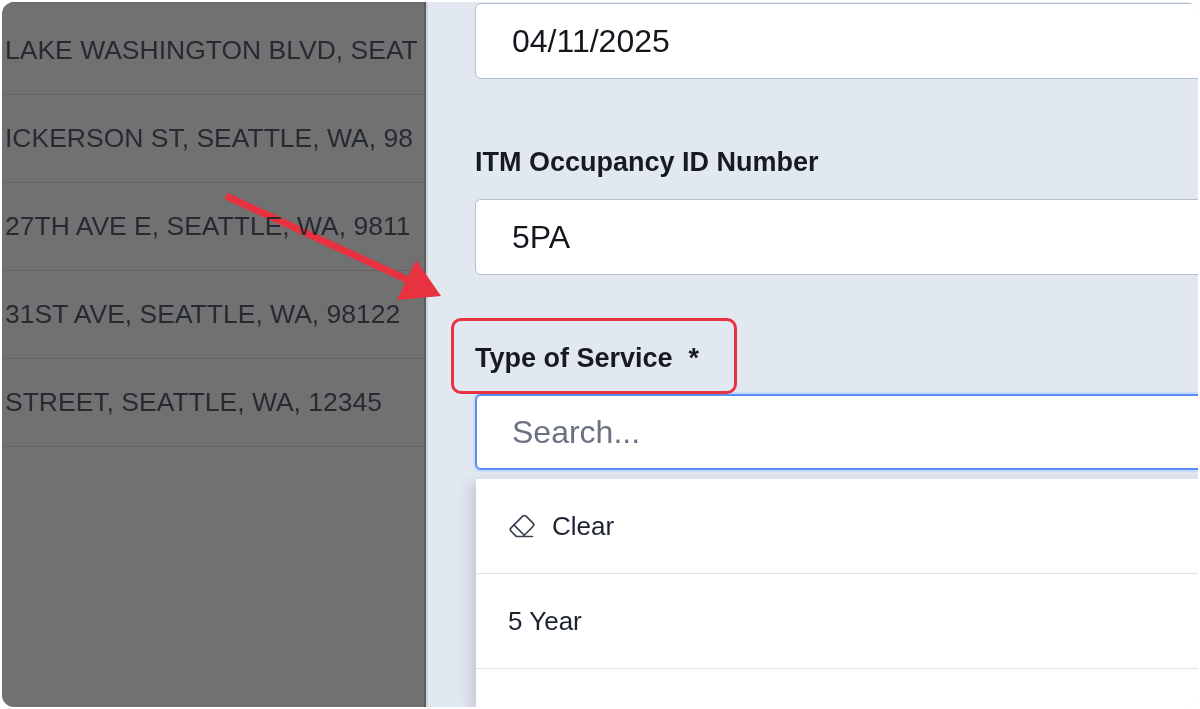 This screenshot has width=1200, height=709. Describe the element at coordinates (194, 402) in the screenshot. I see `table-cell: STREET, SEATTLE, WA, 12345` at that location.